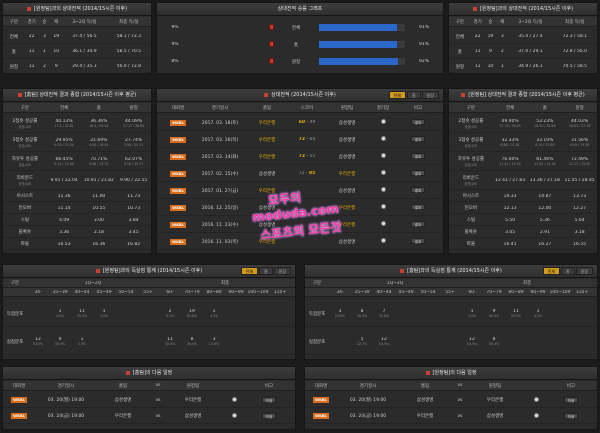  What do you see at coordinates (545, 164) in the screenshot?
I see `cell-sub-value: 11.55 / 14.18` at bounding box center [545, 164].